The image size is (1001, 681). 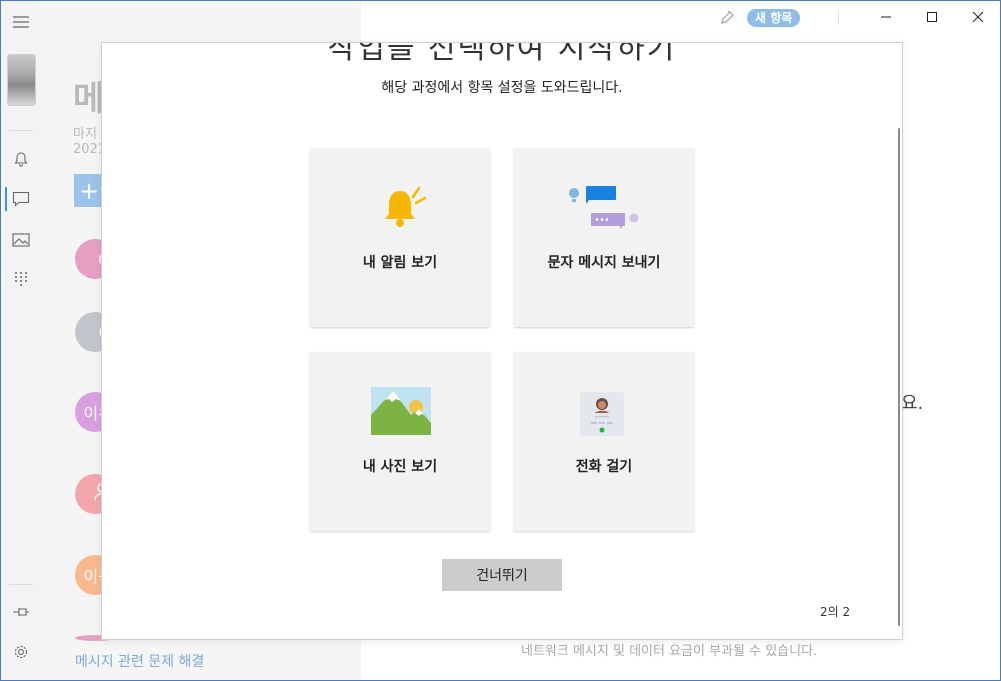 What do you see at coordinates (89, 99) in the screenshot?
I see `list-title: 메` at bounding box center [89, 99].